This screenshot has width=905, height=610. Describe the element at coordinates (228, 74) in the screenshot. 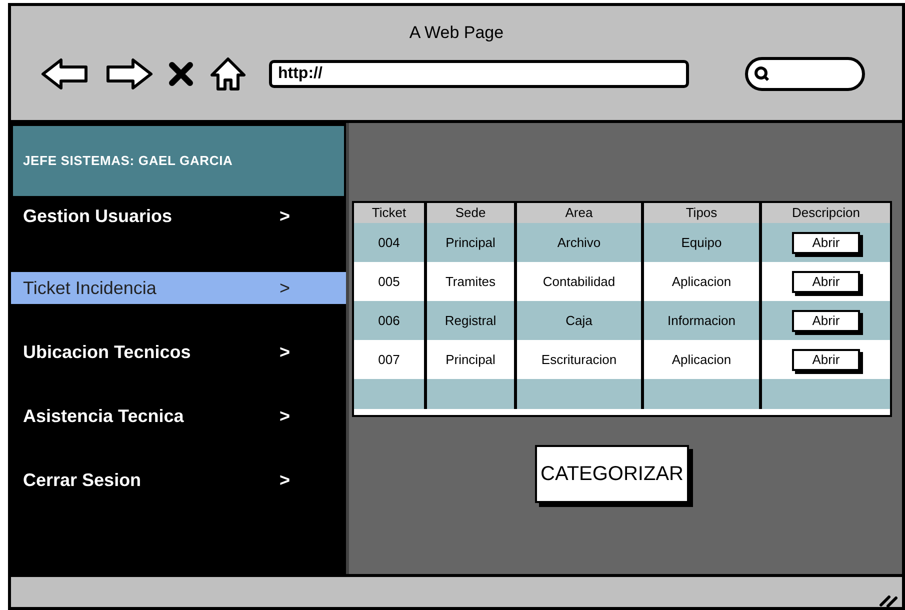

I see `home-icon` at that location.